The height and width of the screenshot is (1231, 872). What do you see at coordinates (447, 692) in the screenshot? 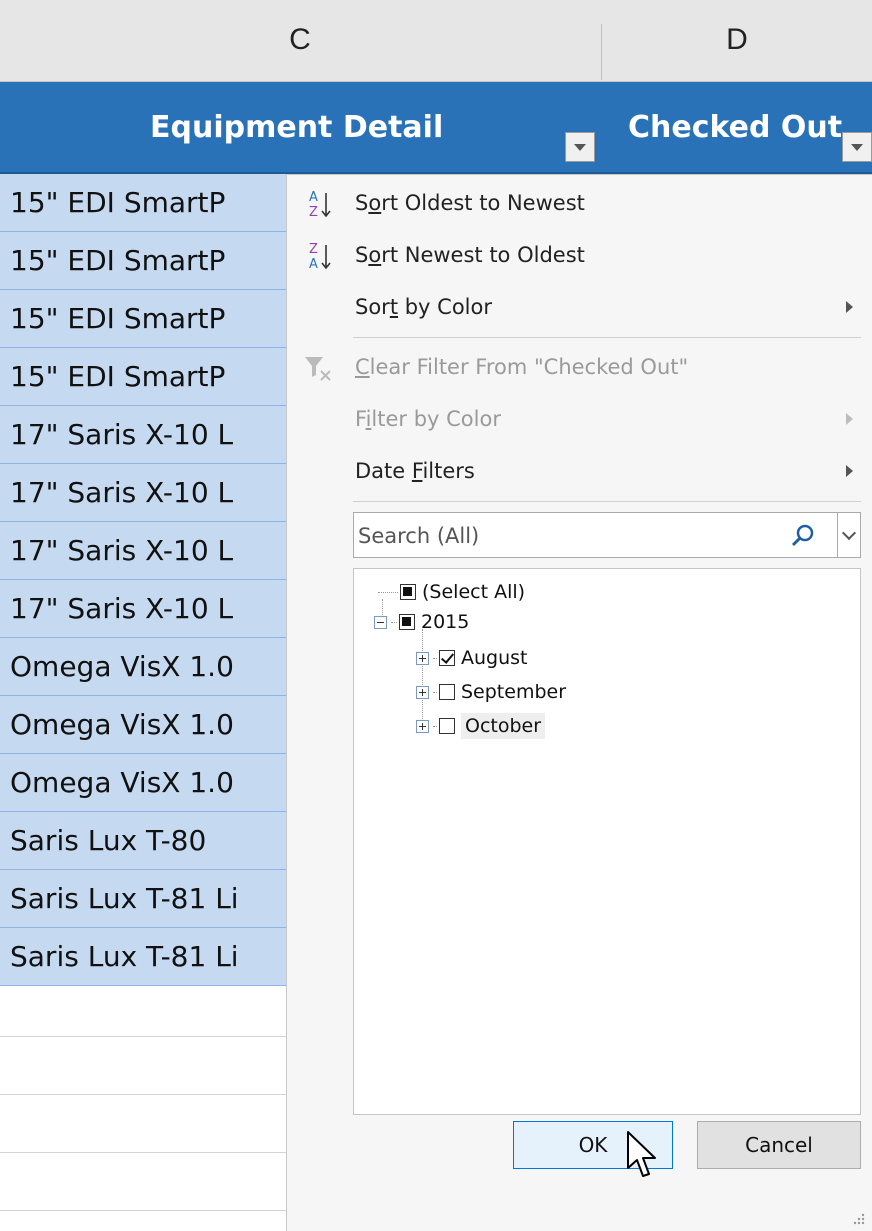
I see `checkbox-september` at bounding box center [447, 692].